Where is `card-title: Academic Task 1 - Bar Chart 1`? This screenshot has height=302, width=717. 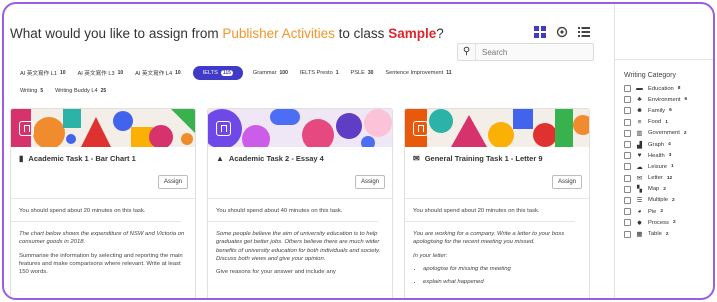 card-title: Academic Task 1 - Bar Chart 1 is located at coordinates (82, 158).